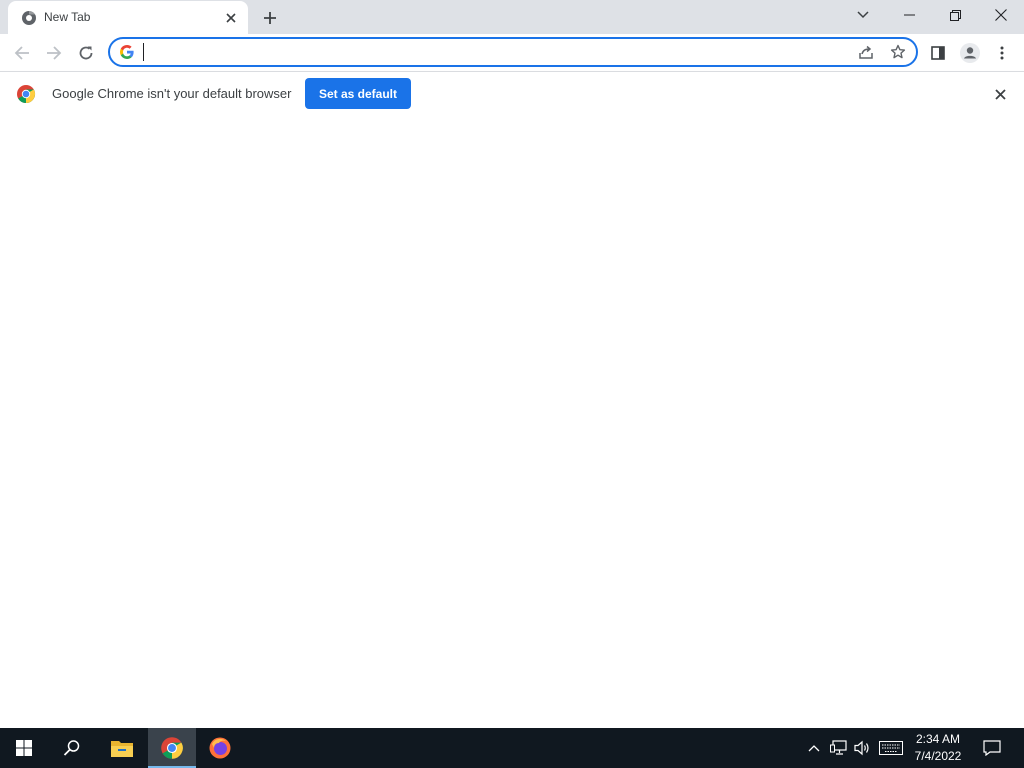 Image resolution: width=1024 pixels, height=768 pixels. Describe the element at coordinates (898, 52) in the screenshot. I see `bookmark-star-icon` at that location.